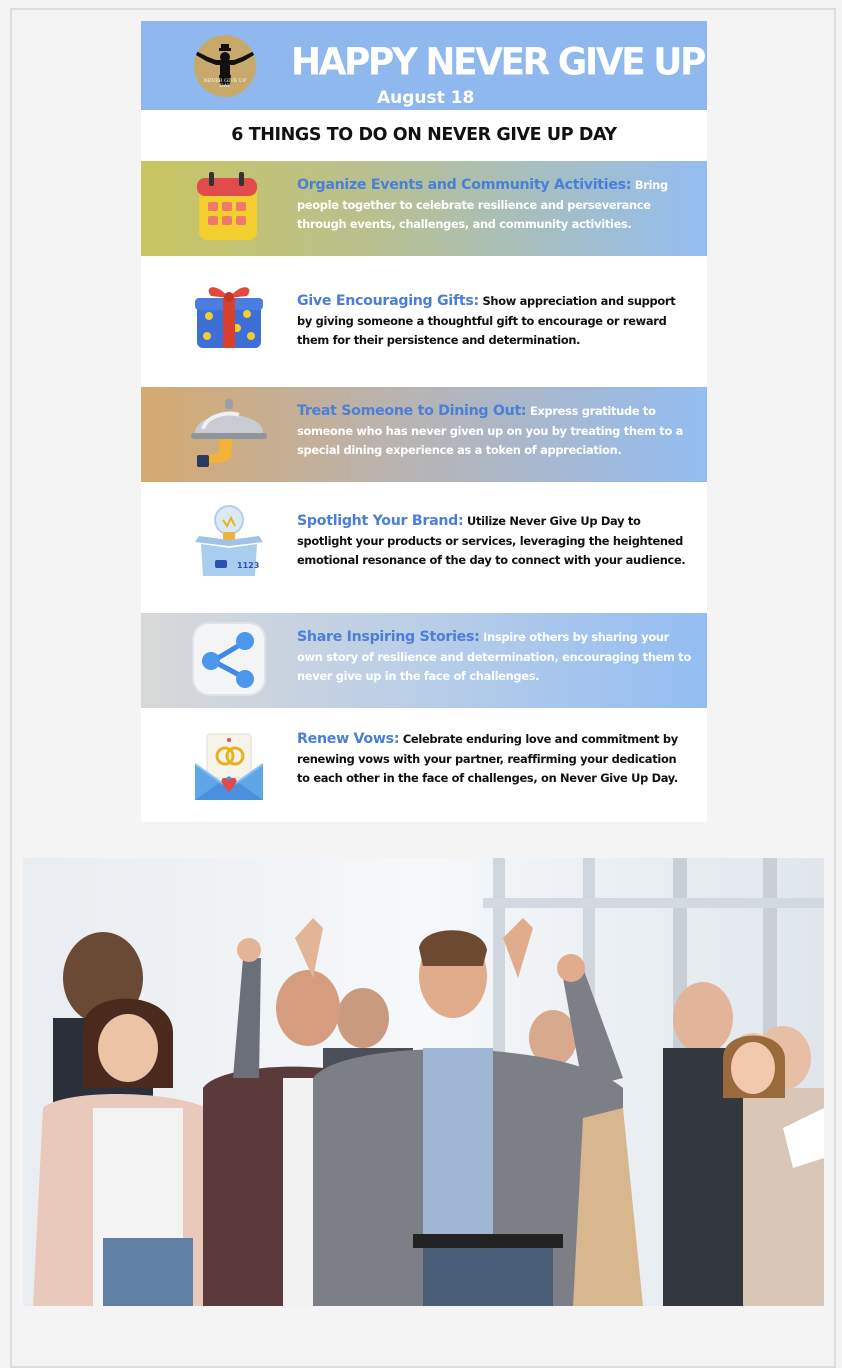  I want to click on header-title: HAPPY NEVER GIVE UP DAY, so click(499, 62).